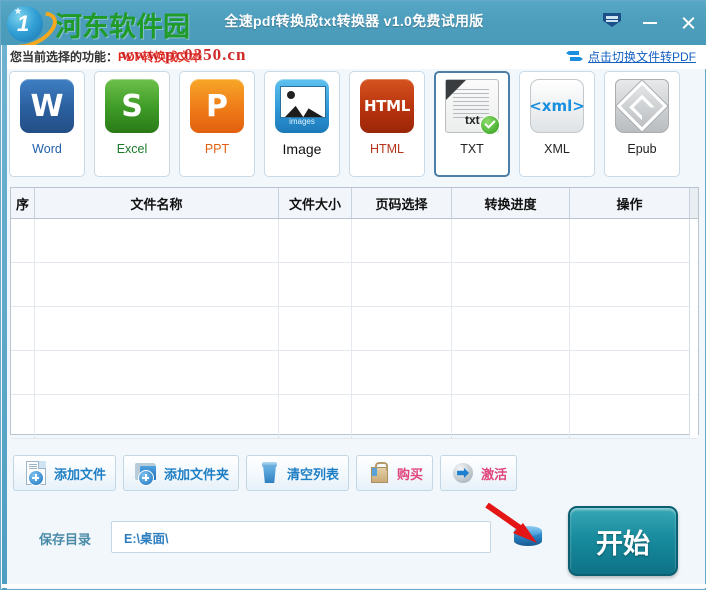 The image size is (706, 590). I want to click on current-function-value: PDF转换成文本, so click(160, 57).